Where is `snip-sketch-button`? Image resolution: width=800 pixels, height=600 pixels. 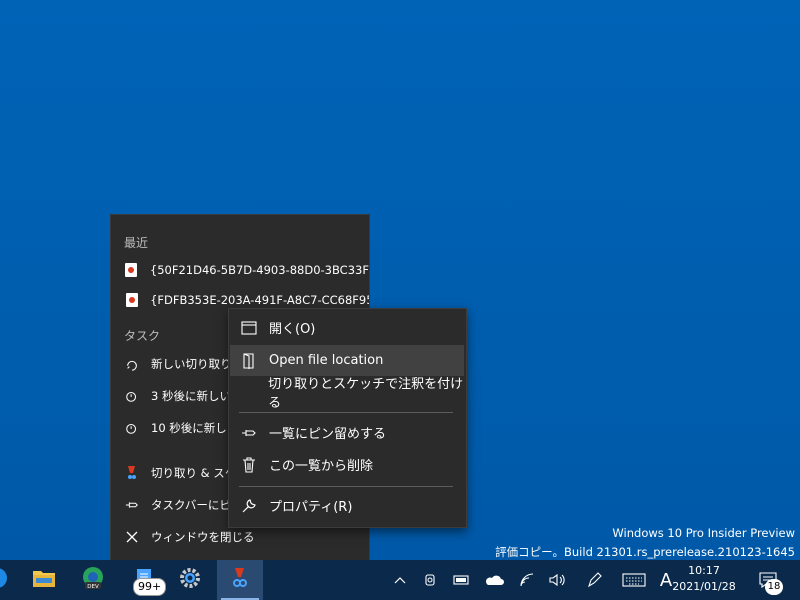 snip-sketch-button is located at coordinates (240, 580).